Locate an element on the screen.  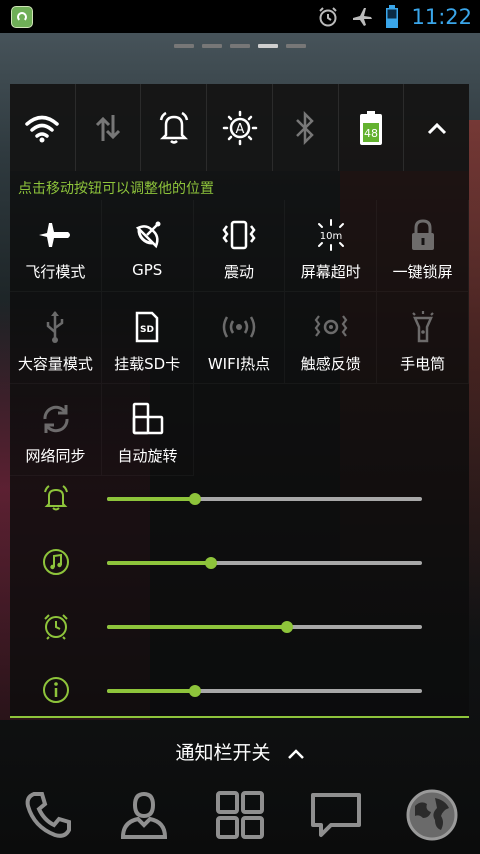
lock-icon is located at coordinates (422, 234).